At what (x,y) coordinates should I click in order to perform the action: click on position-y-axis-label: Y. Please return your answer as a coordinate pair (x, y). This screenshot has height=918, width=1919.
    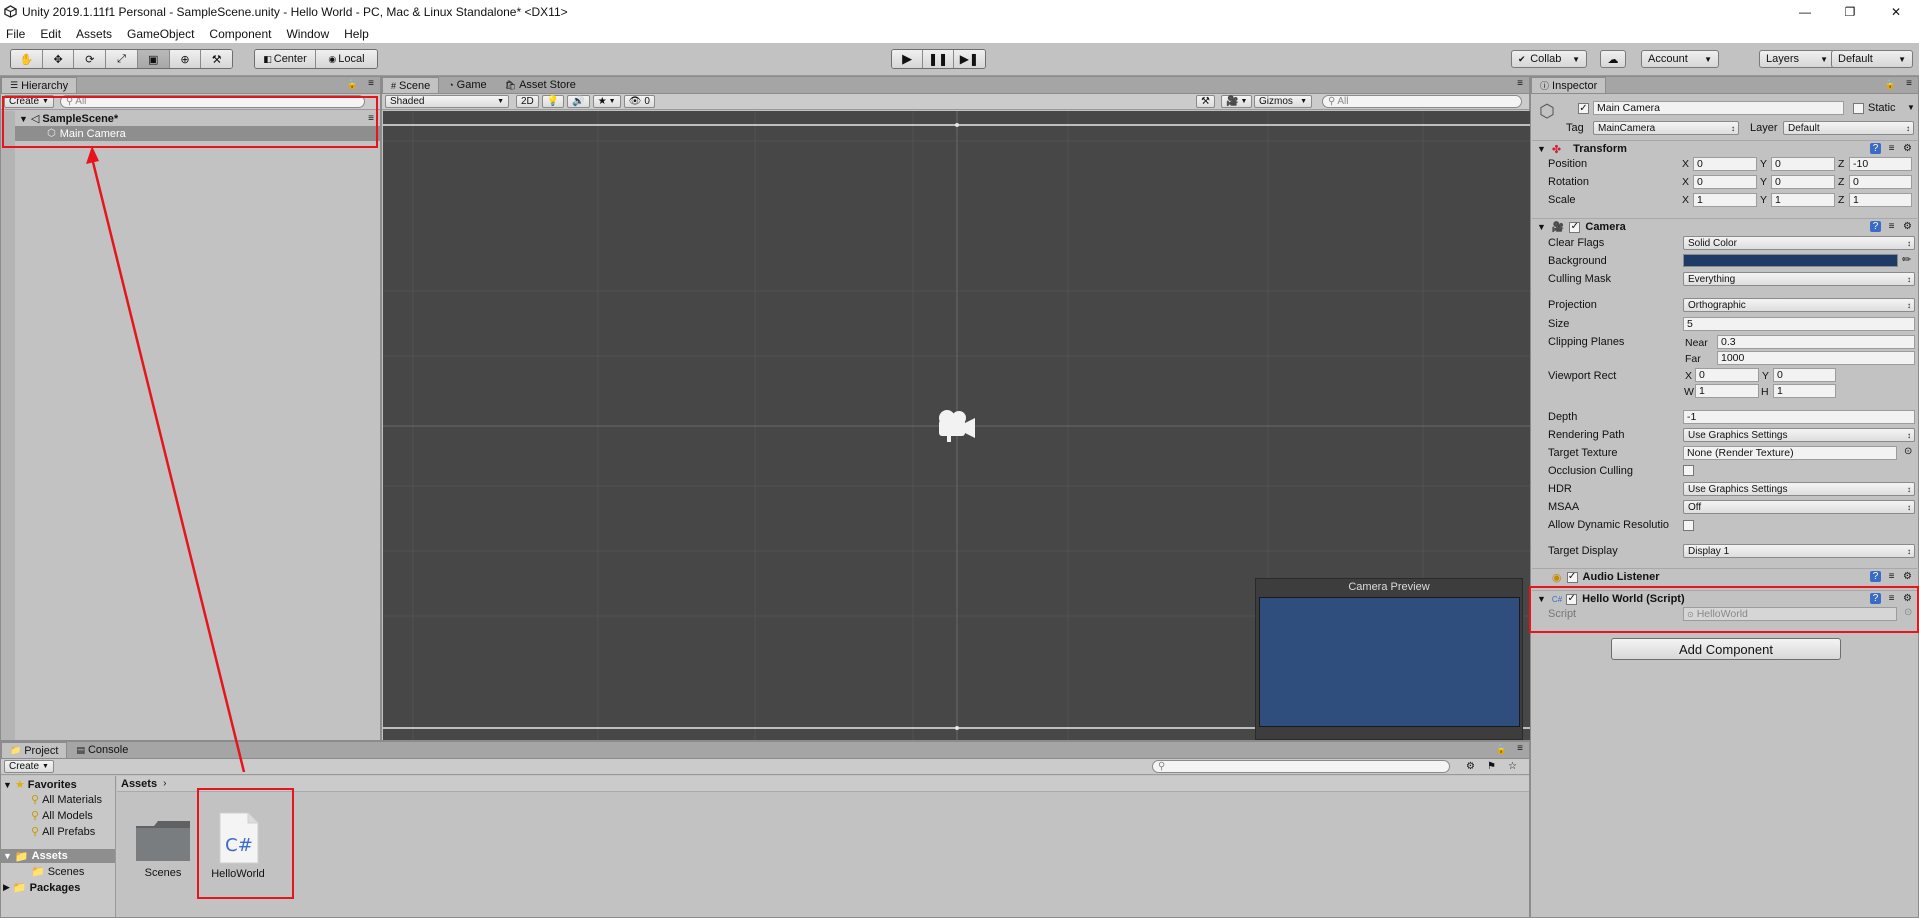
    Looking at the image, I should click on (1763, 164).